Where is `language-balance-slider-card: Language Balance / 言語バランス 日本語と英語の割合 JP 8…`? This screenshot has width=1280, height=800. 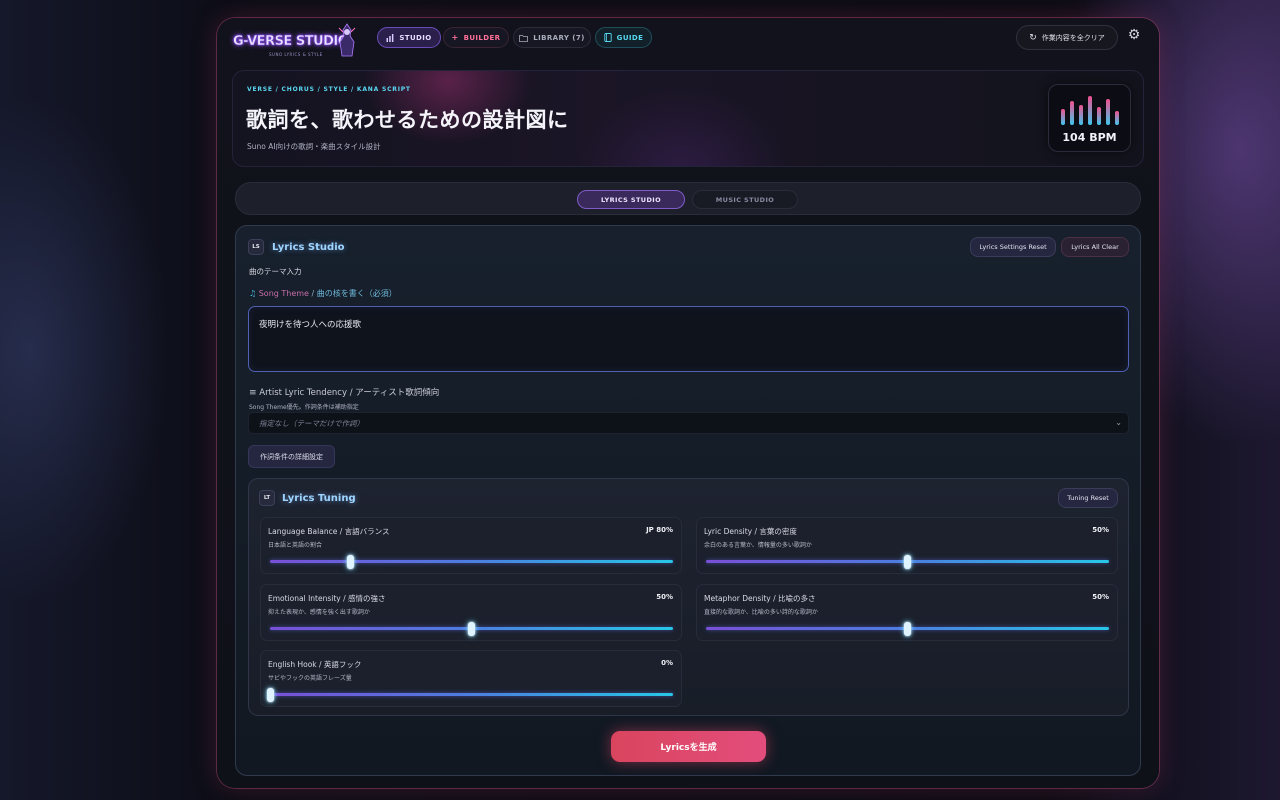 language-balance-slider-card: Language Balance / 言語バランス 日本語と英語の割合 JP 8… is located at coordinates (471, 545).